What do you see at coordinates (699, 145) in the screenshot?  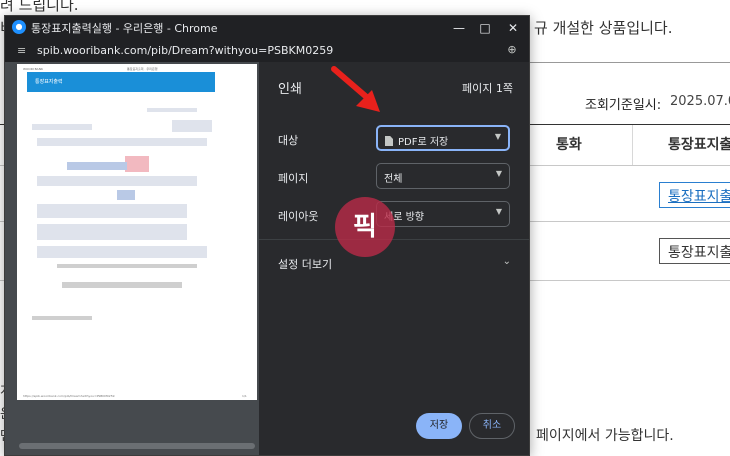 I see `table-header-bankbook: 통장표지출` at bounding box center [699, 145].